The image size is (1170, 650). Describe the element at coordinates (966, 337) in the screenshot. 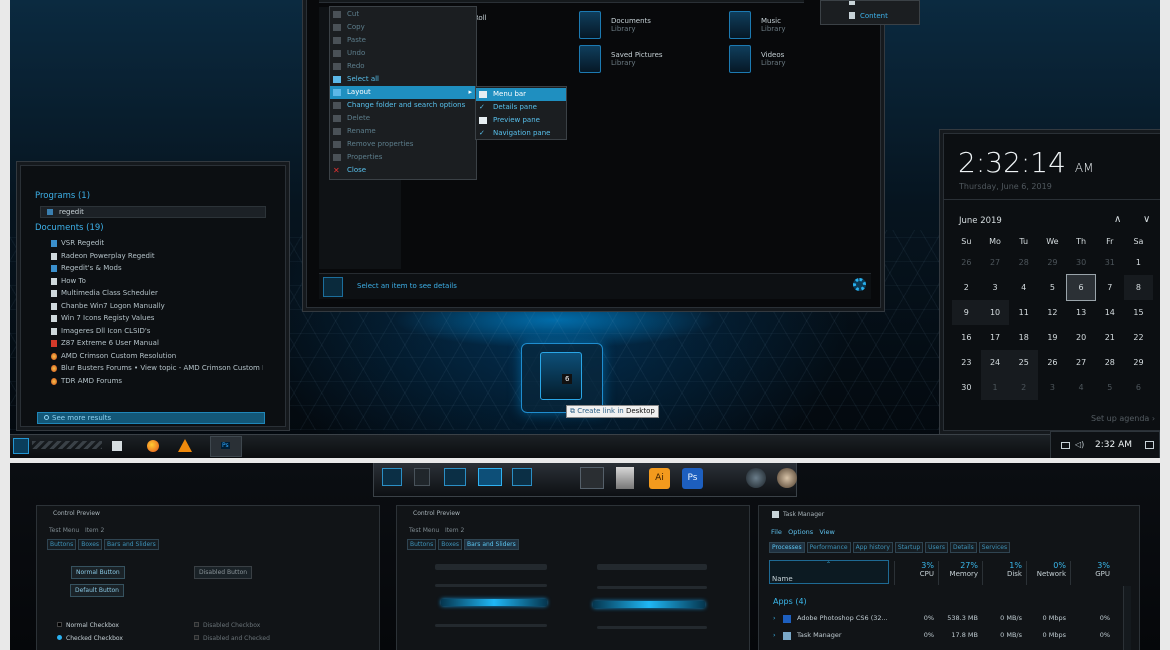

I see `calendar-day: 16` at that location.